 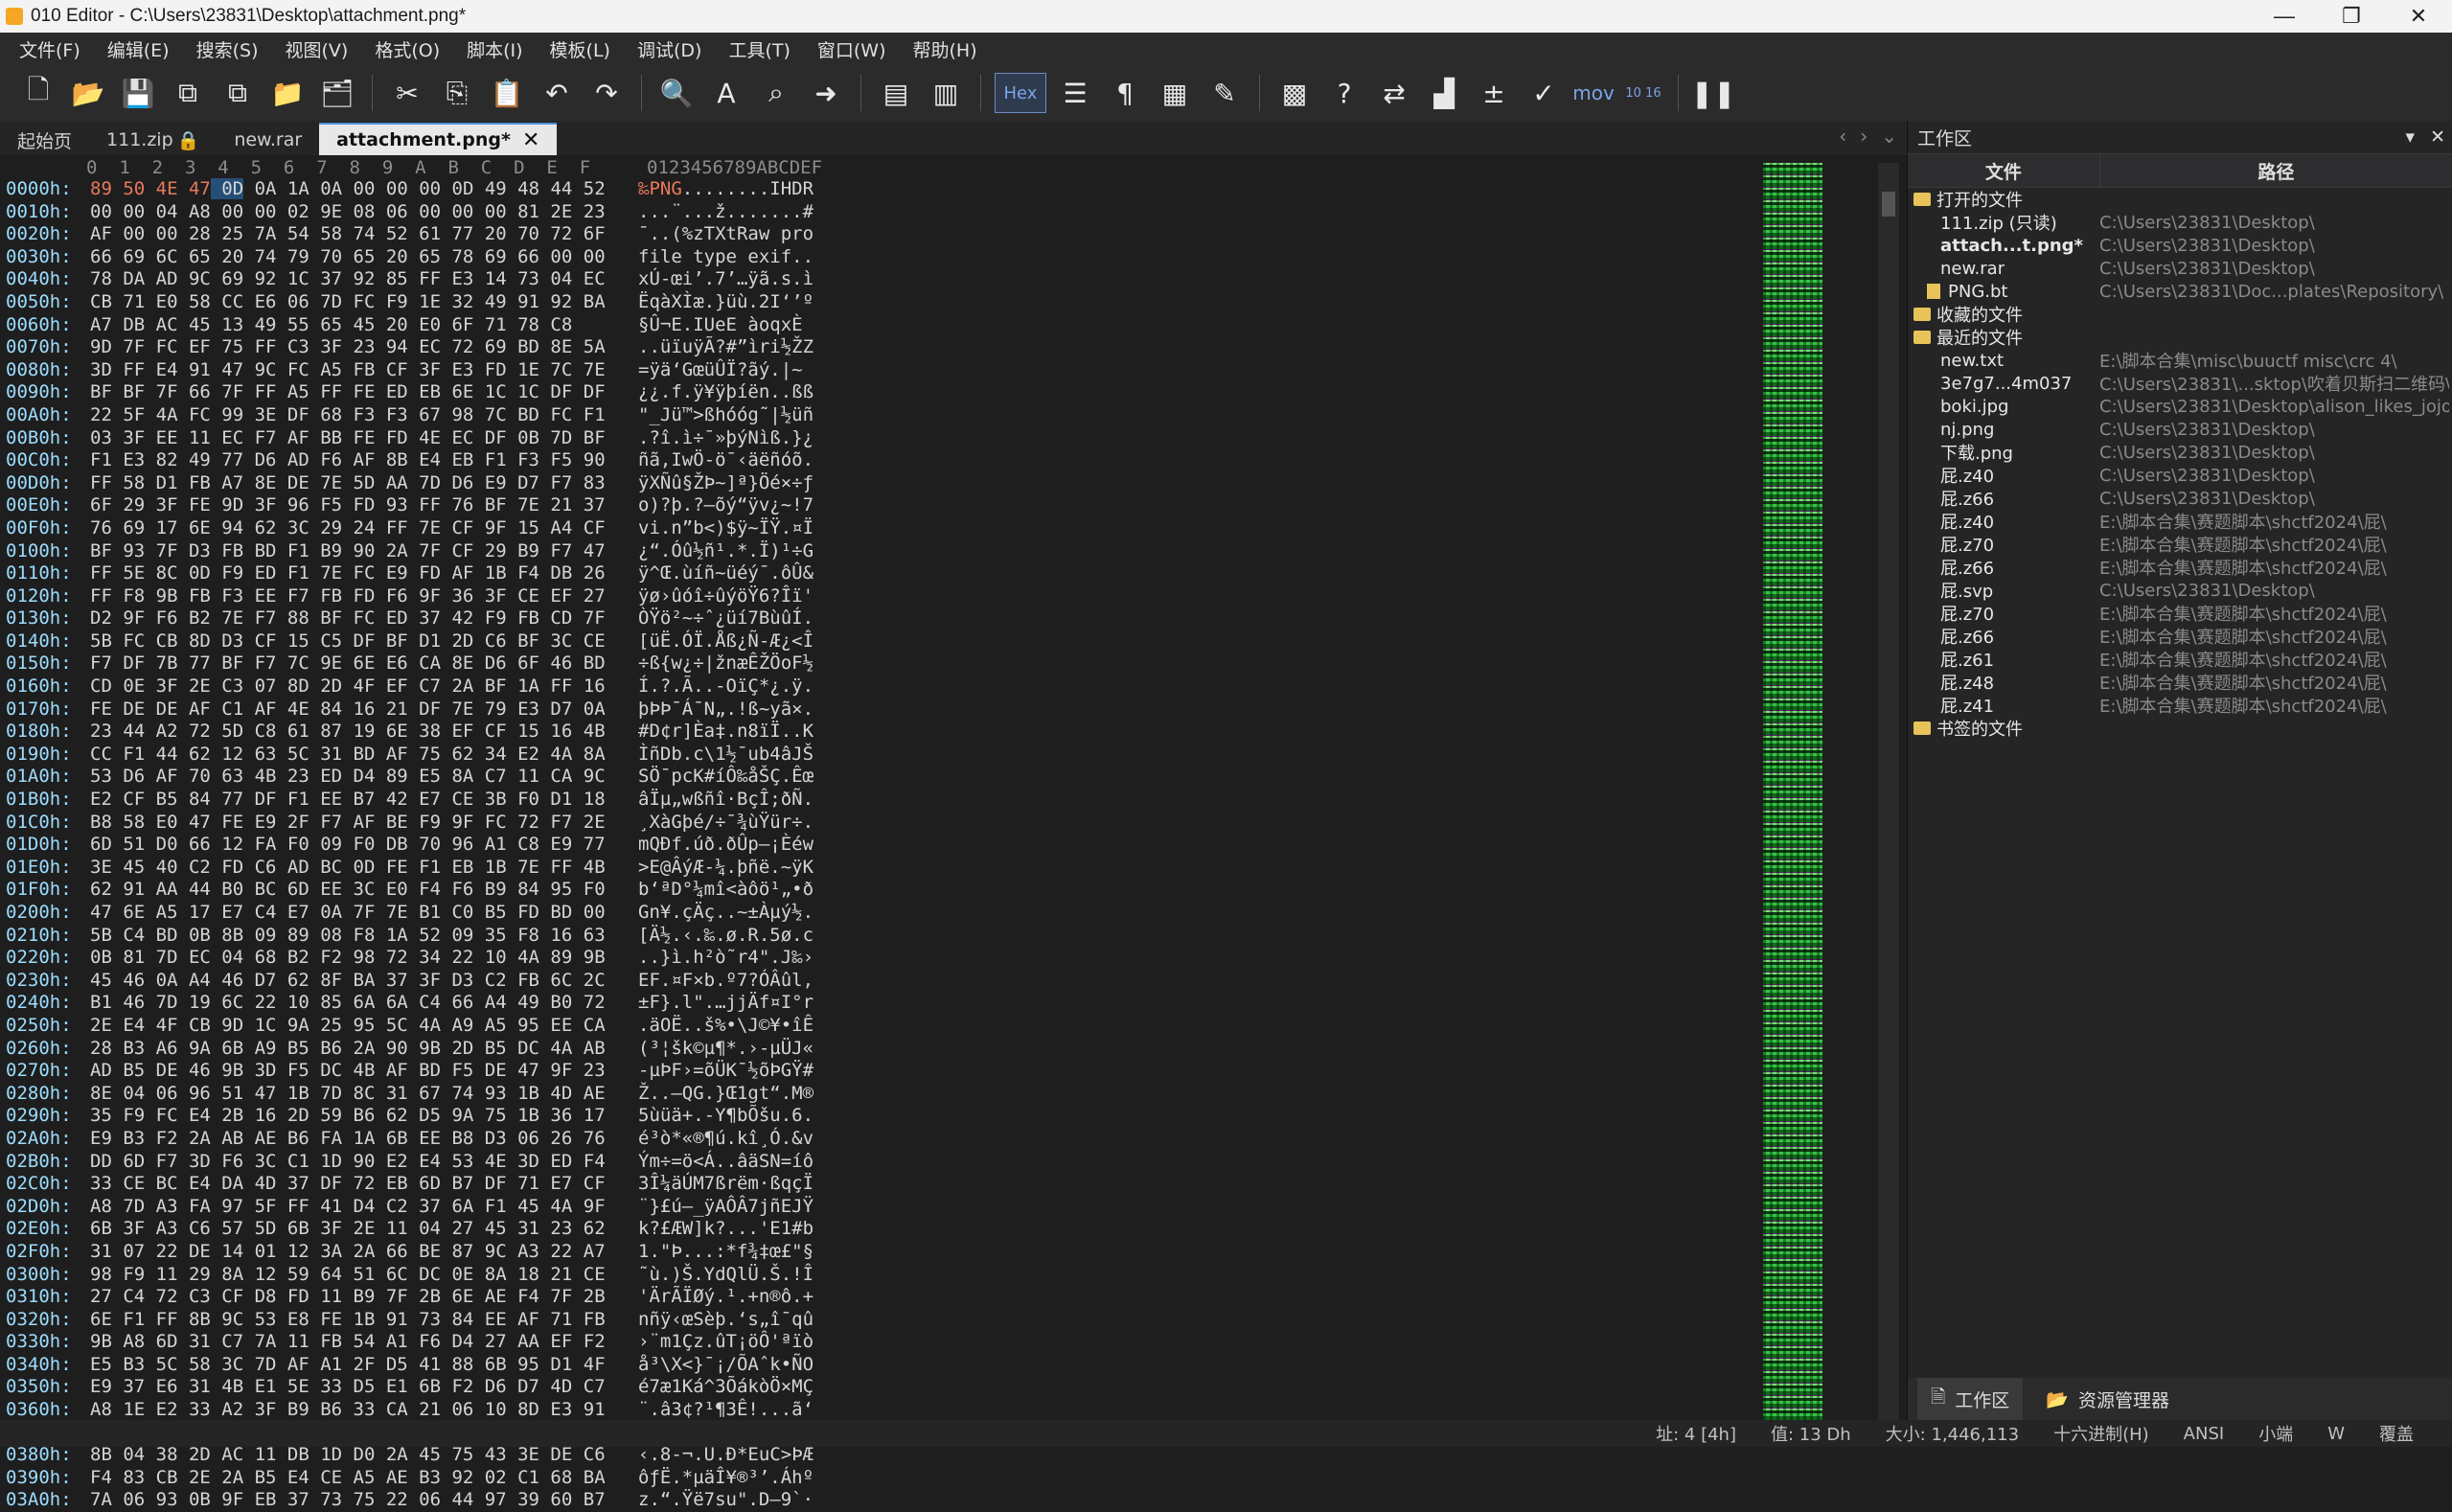 What do you see at coordinates (2180, 476) in the screenshot?
I see `tree-file: 屁.z40 C:\Users\23831\Desktop\` at bounding box center [2180, 476].